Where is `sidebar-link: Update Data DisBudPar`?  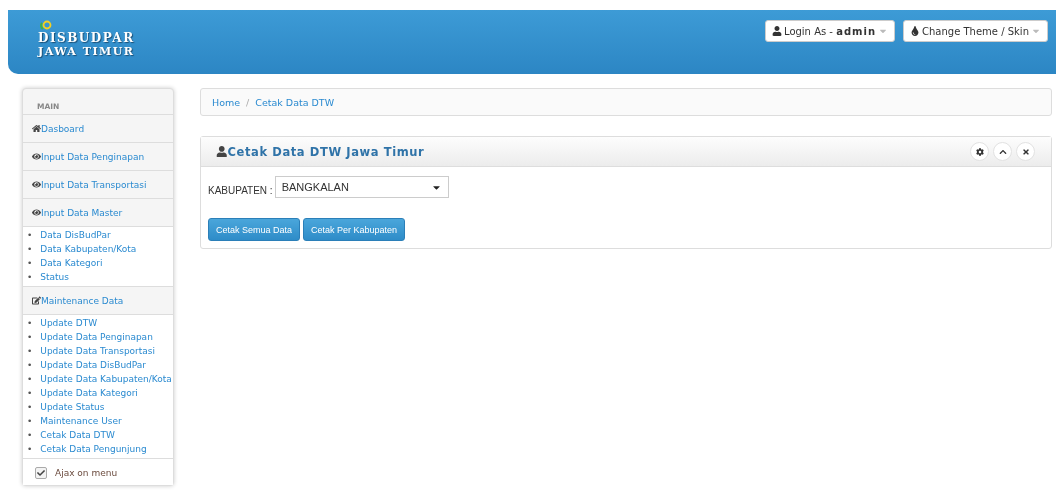
sidebar-link: Update Data DisBudPar is located at coordinates (93, 365).